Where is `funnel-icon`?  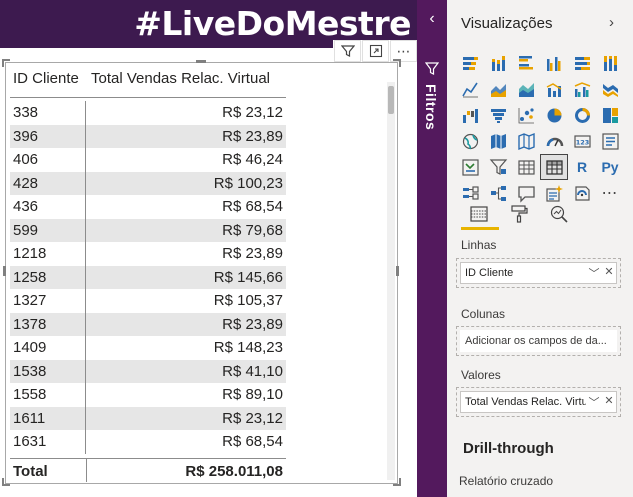
funnel-icon is located at coordinates (498, 115).